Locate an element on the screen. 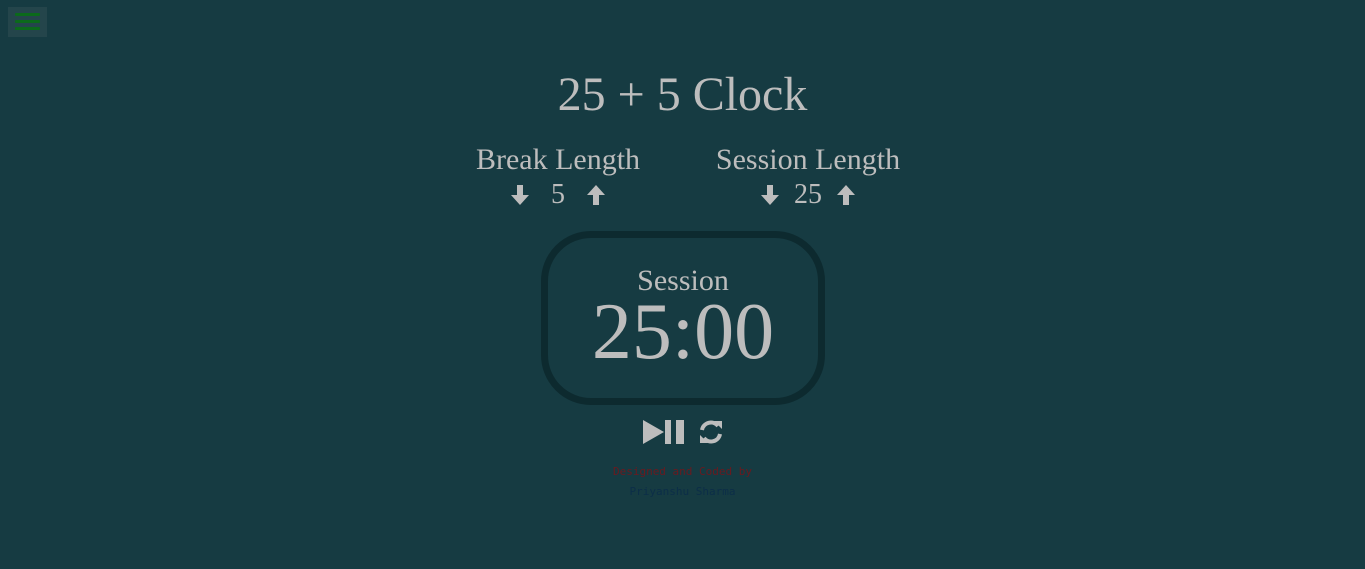 Image resolution: width=1365 pixels, height=569 pixels. time-left: 25:00 is located at coordinates (683, 332).